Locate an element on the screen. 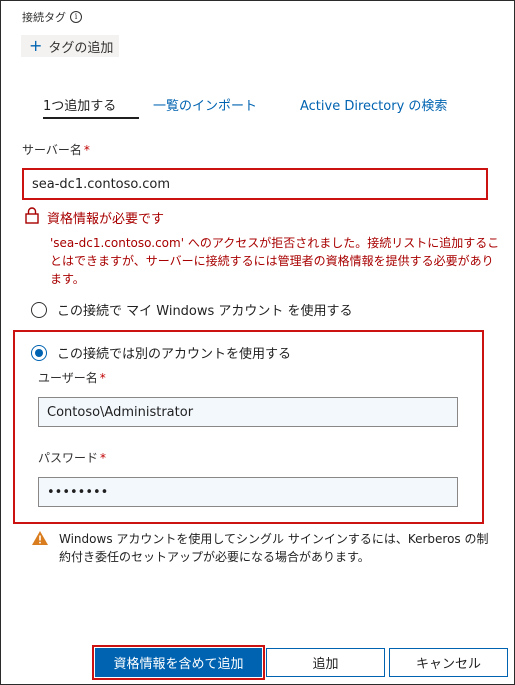 This screenshot has width=515, height=685. radio-label-windows-account: この接続で マイ Windows アカウント を使用する is located at coordinates (205, 311).